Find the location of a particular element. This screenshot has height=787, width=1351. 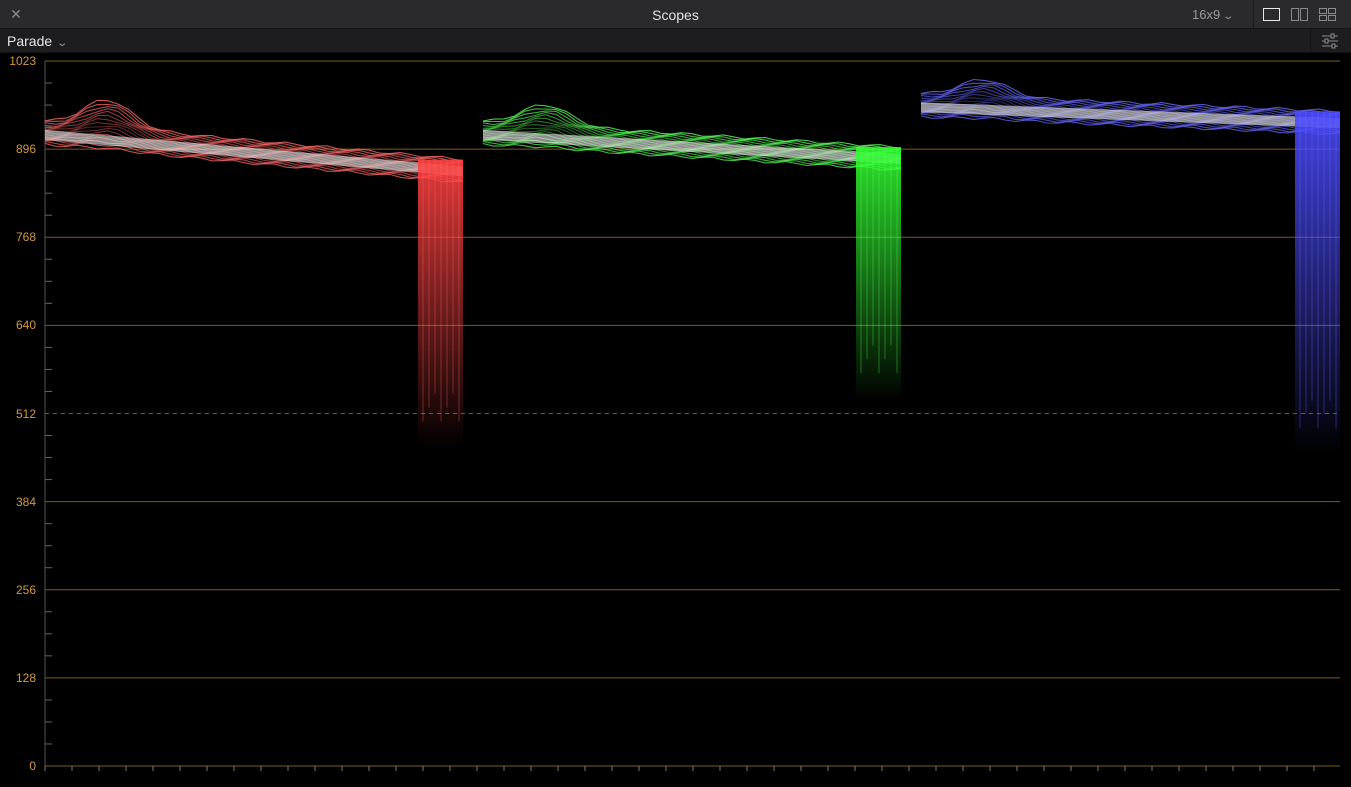

aspect-ratio-dropdown: 16x9 ⌄ is located at coordinates (1213, 14).